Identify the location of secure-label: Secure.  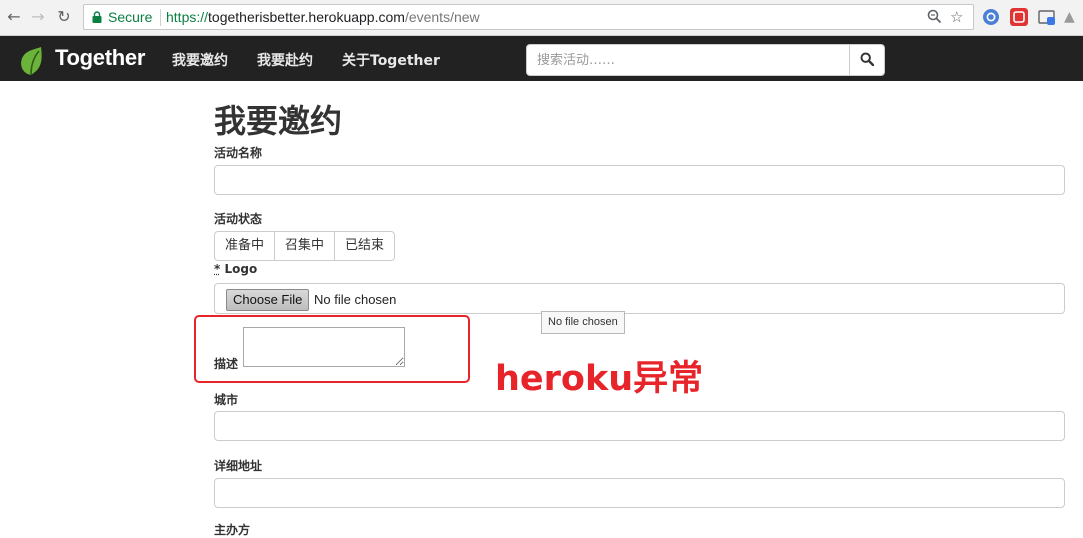
(130, 17).